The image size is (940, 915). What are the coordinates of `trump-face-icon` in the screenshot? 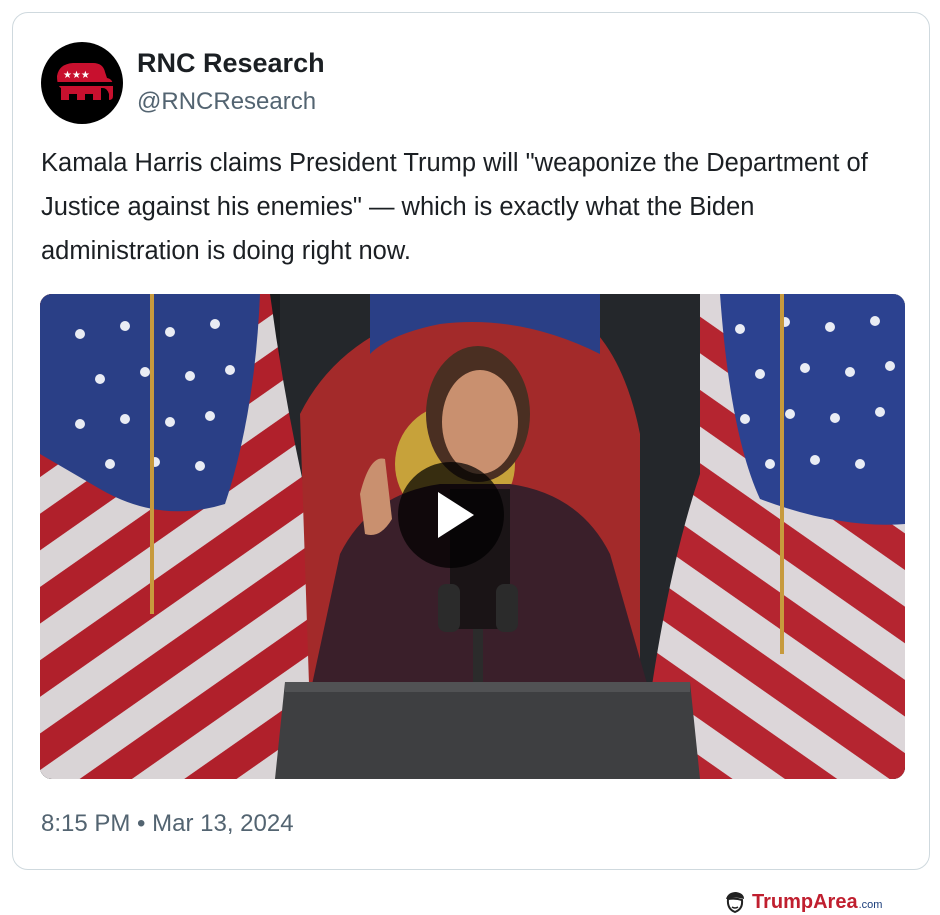 It's located at (735, 903).